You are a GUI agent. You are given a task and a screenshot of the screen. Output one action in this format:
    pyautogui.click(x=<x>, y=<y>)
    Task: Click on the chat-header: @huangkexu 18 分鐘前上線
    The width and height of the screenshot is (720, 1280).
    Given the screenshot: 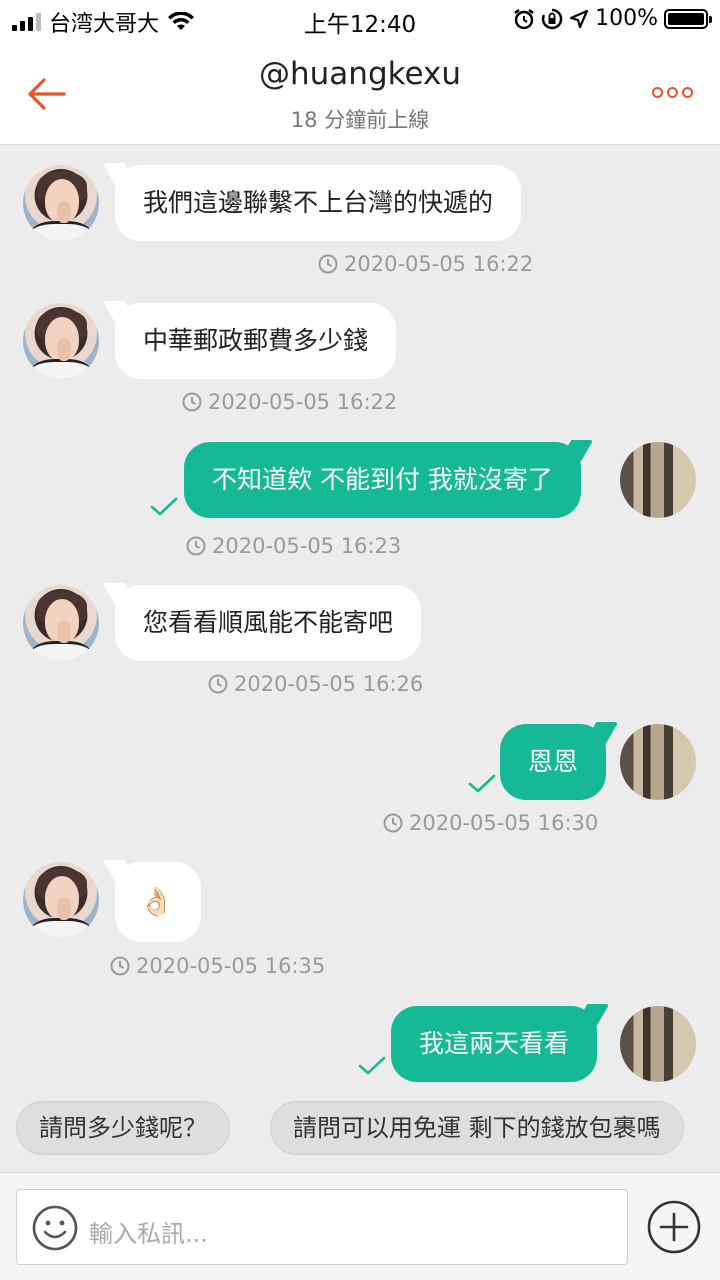 What is the action you would take?
    pyautogui.click(x=360, y=91)
    